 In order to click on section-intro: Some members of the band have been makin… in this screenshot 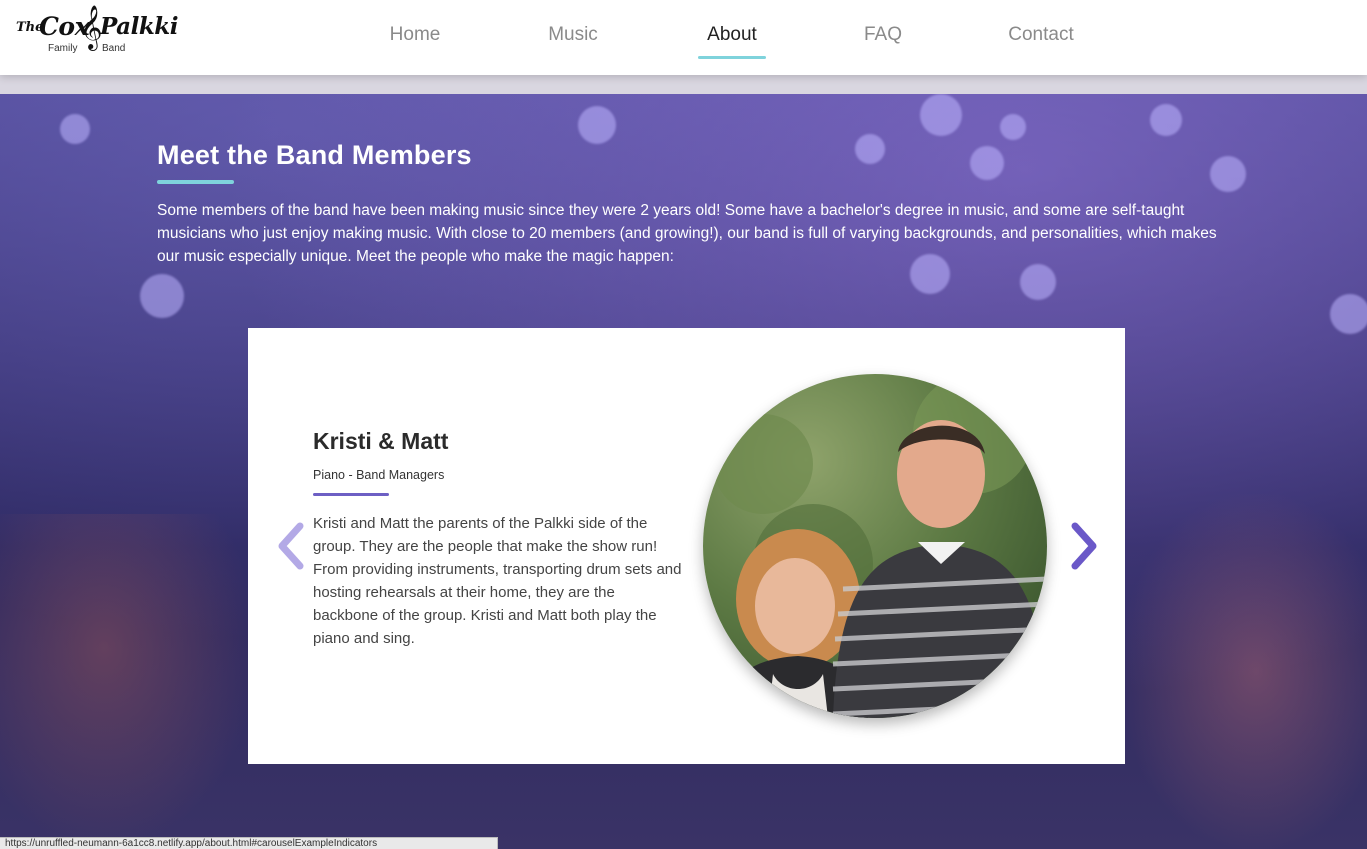, I will do `click(687, 233)`.